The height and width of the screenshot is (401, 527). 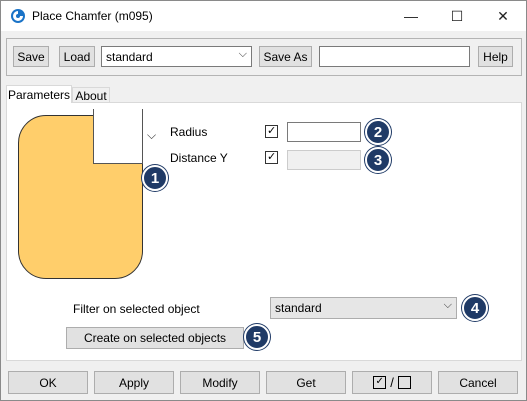 I want to click on filter-select: standard ⌵, so click(x=363, y=308).